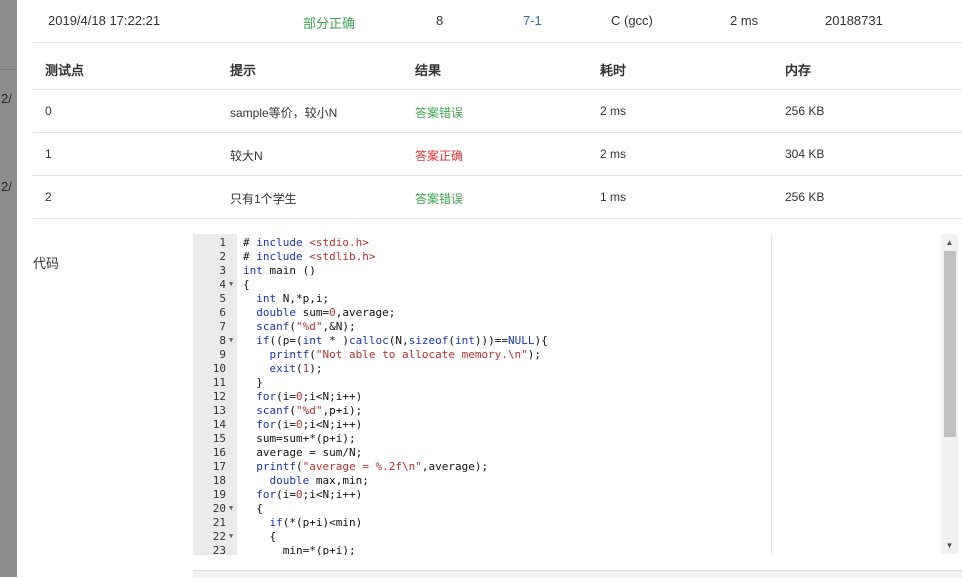 This screenshot has width=962, height=578. Describe the element at coordinates (306, 326) in the screenshot. I see `code-line: scanf("%d",&N);` at that location.